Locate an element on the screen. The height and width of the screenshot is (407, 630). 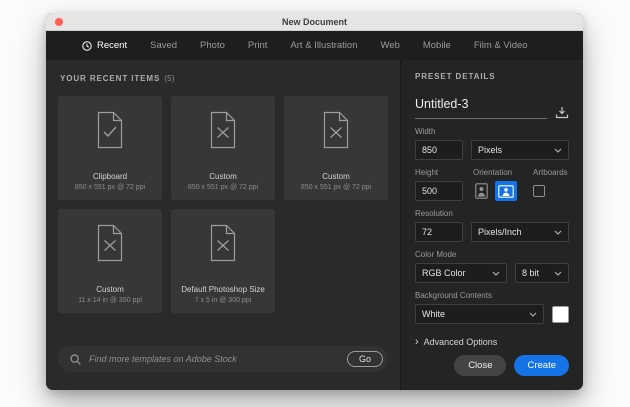
recent-item-detail: 7 x 5 in @ 300 ppi is located at coordinates (223, 300).